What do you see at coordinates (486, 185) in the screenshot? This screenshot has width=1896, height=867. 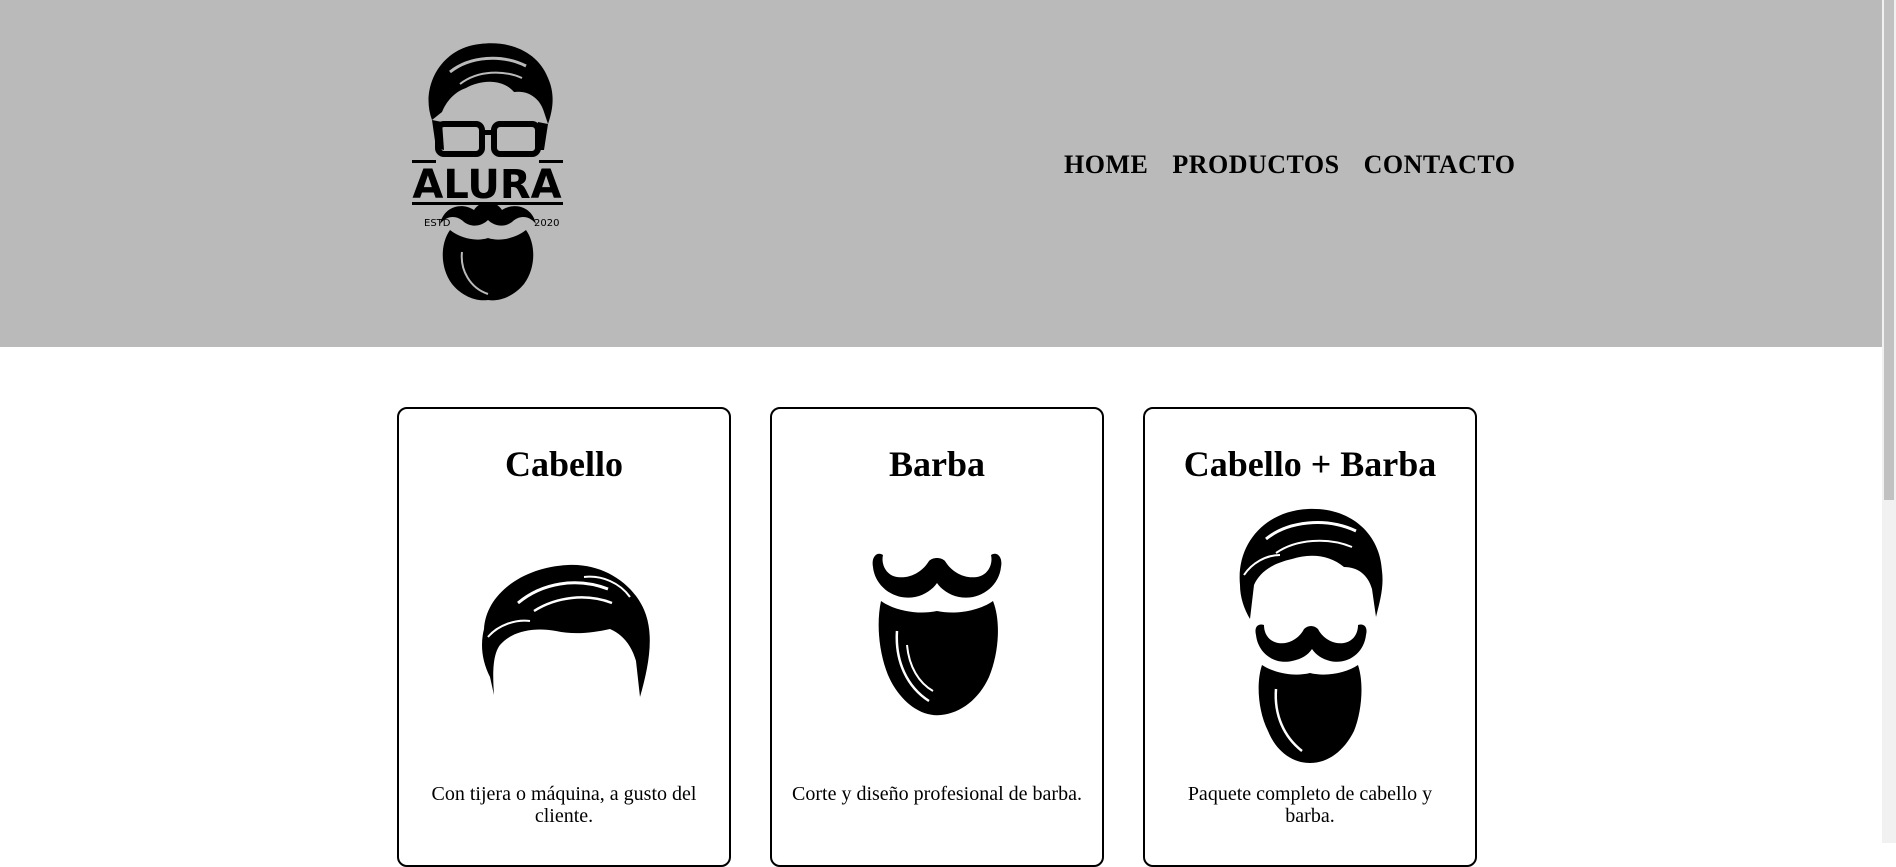 I see `brand-name: ALURA` at bounding box center [486, 185].